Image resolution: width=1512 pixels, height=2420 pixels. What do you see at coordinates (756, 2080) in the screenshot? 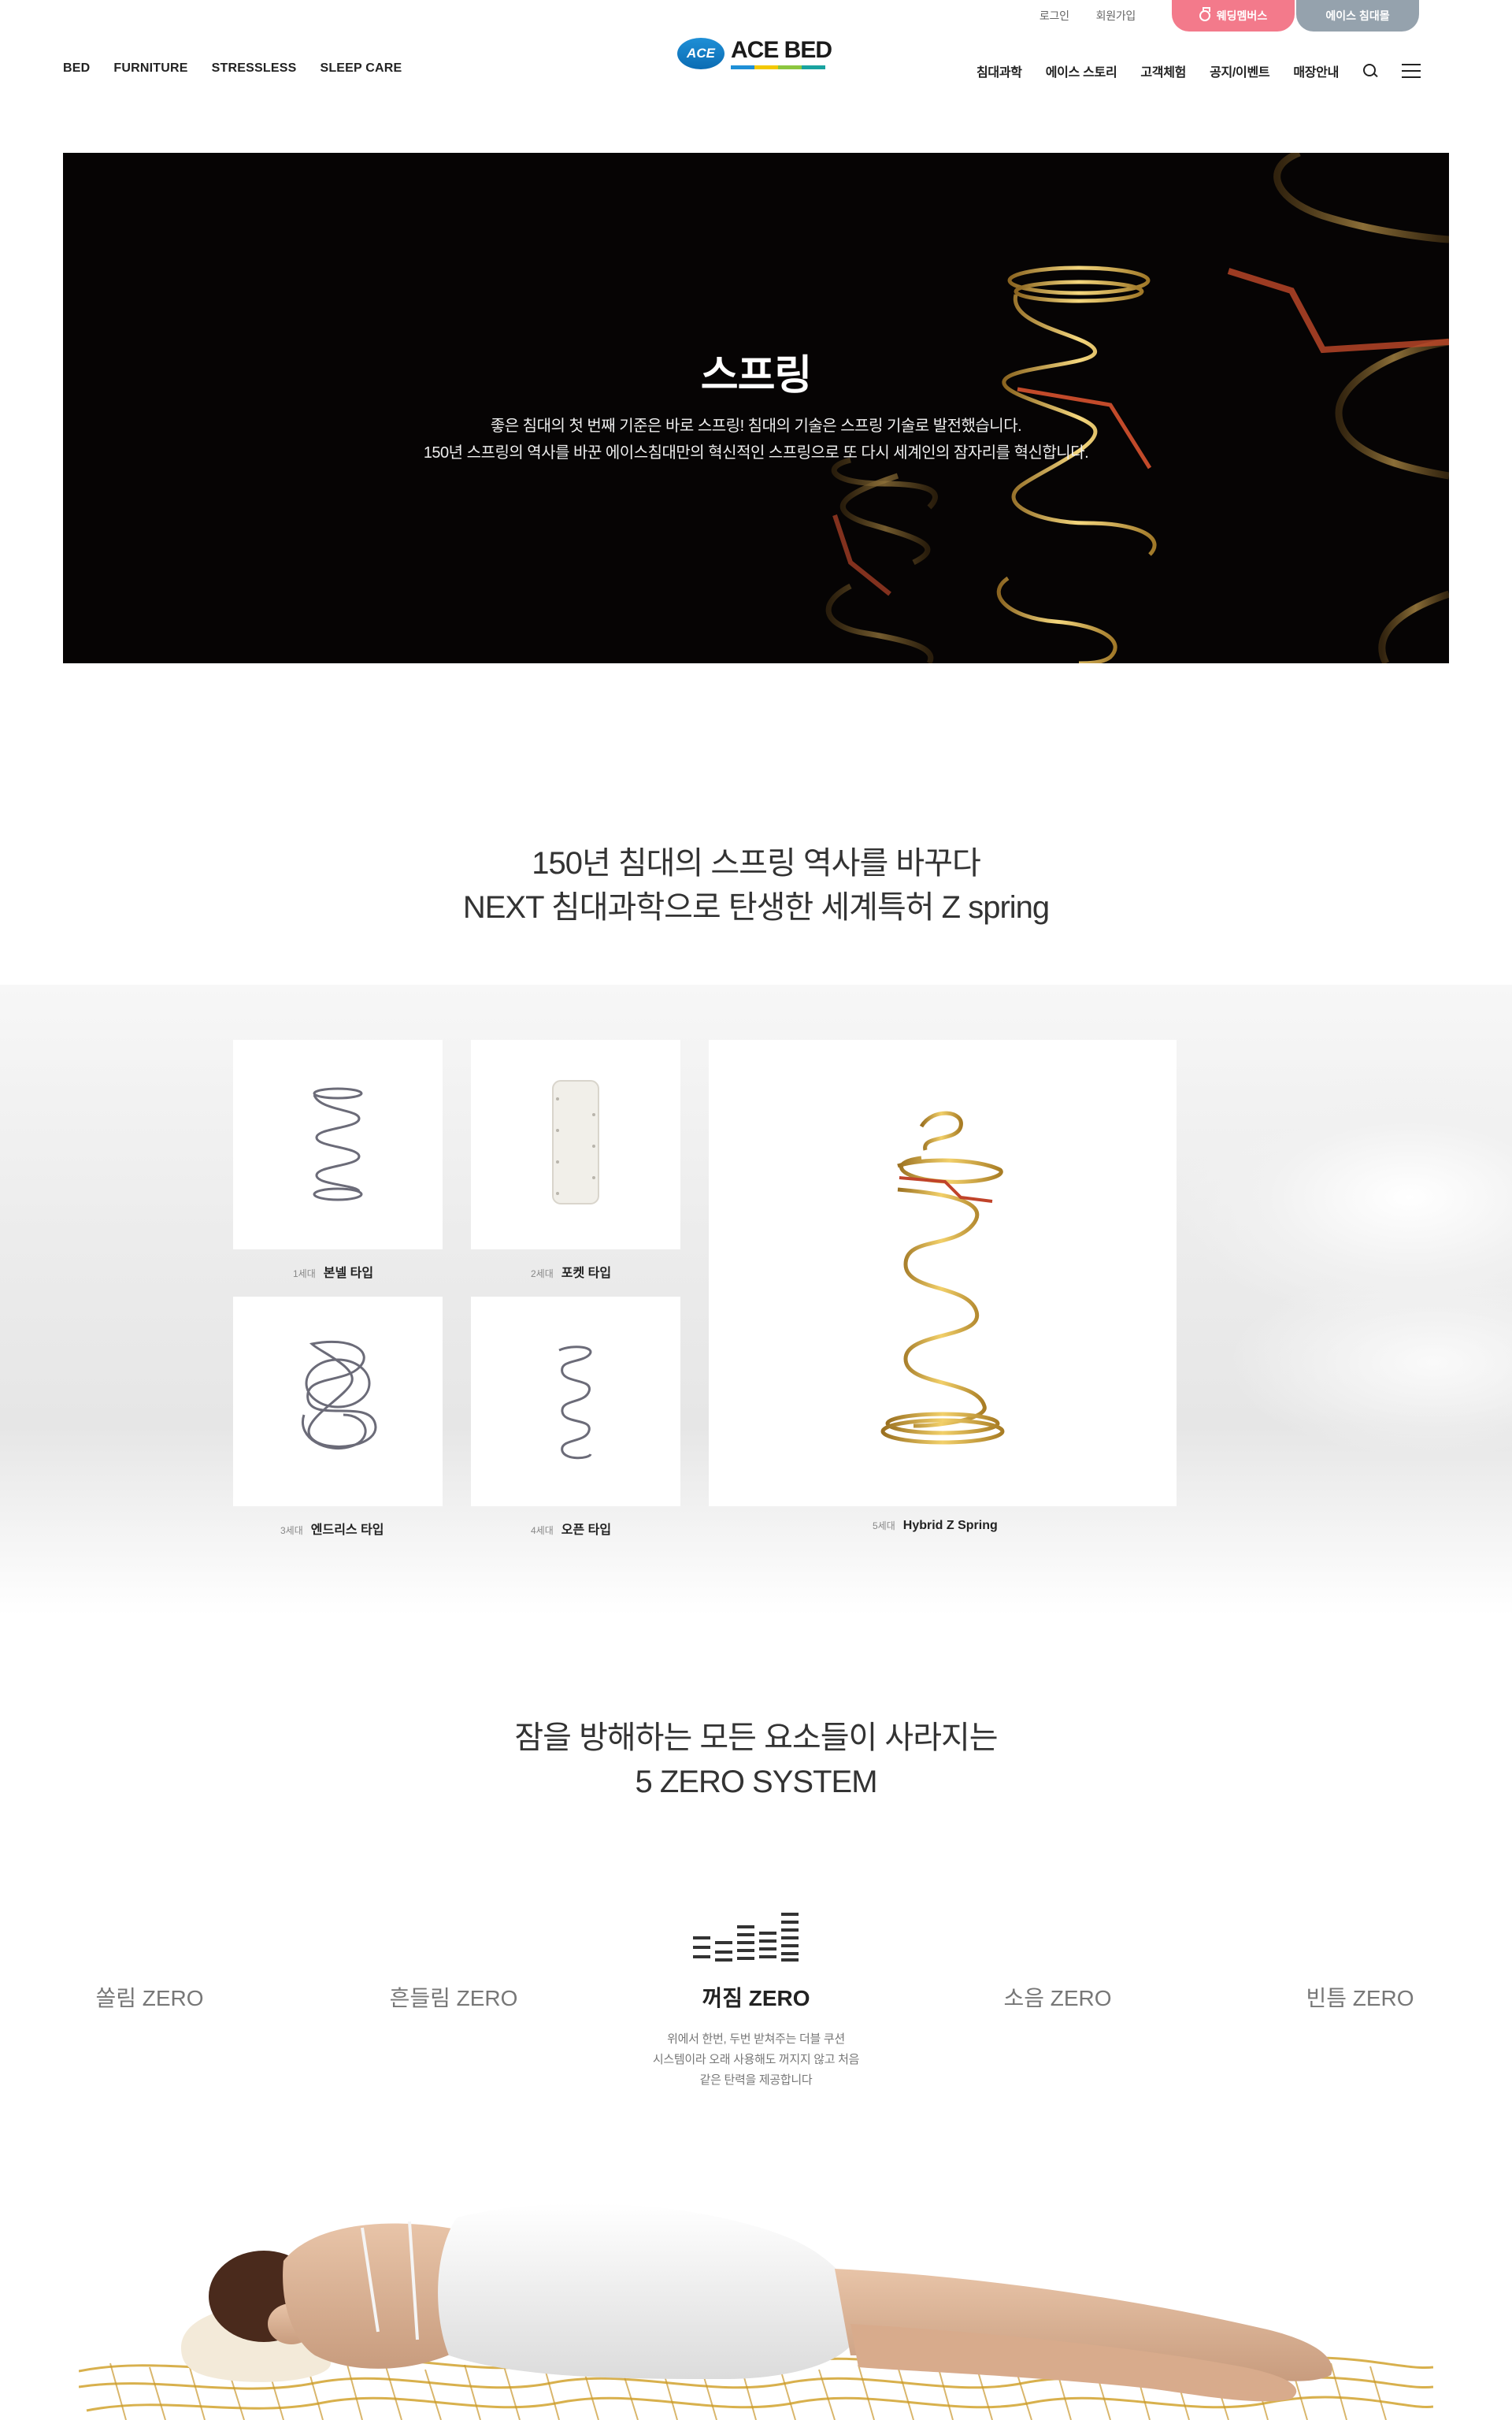
I see `zero-desc-line-3: 같은 탄력을 제공합니다` at bounding box center [756, 2080].